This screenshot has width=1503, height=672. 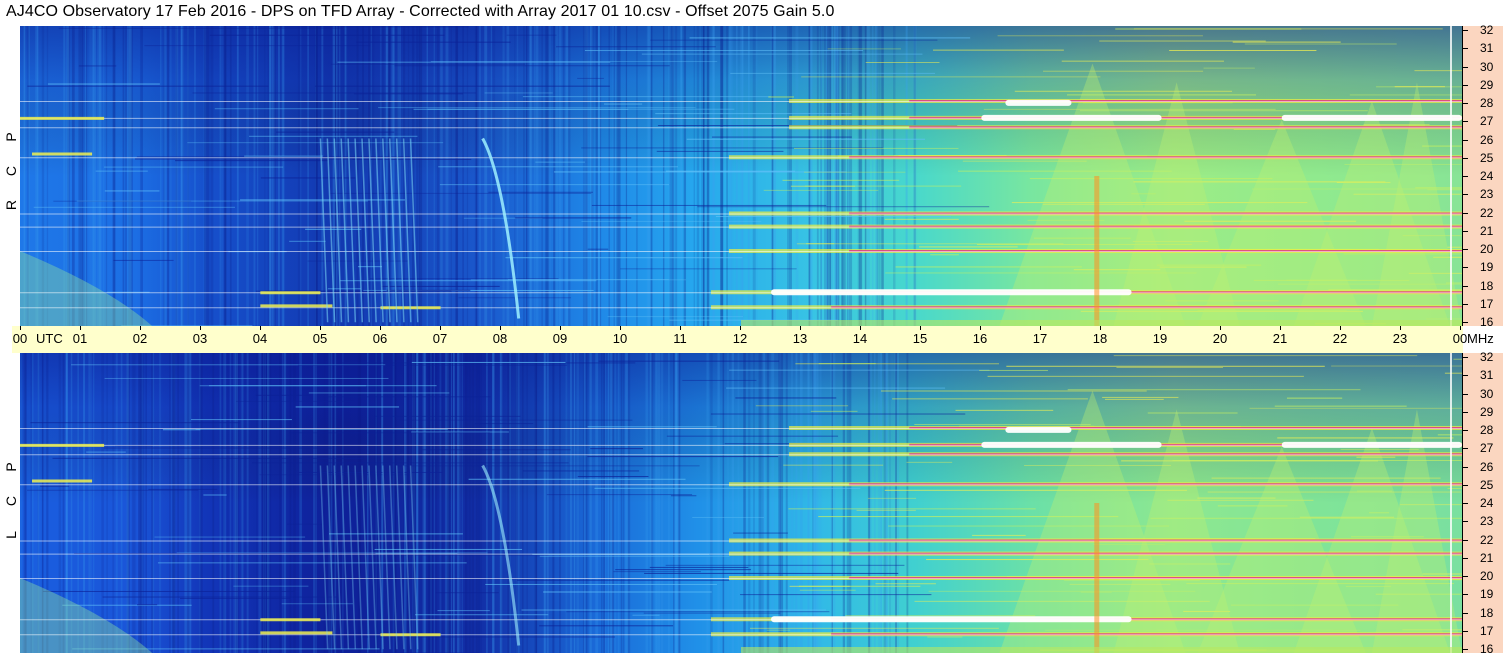 What do you see at coordinates (1487, 411) in the screenshot?
I see `frequency-tick-label: 29` at bounding box center [1487, 411].